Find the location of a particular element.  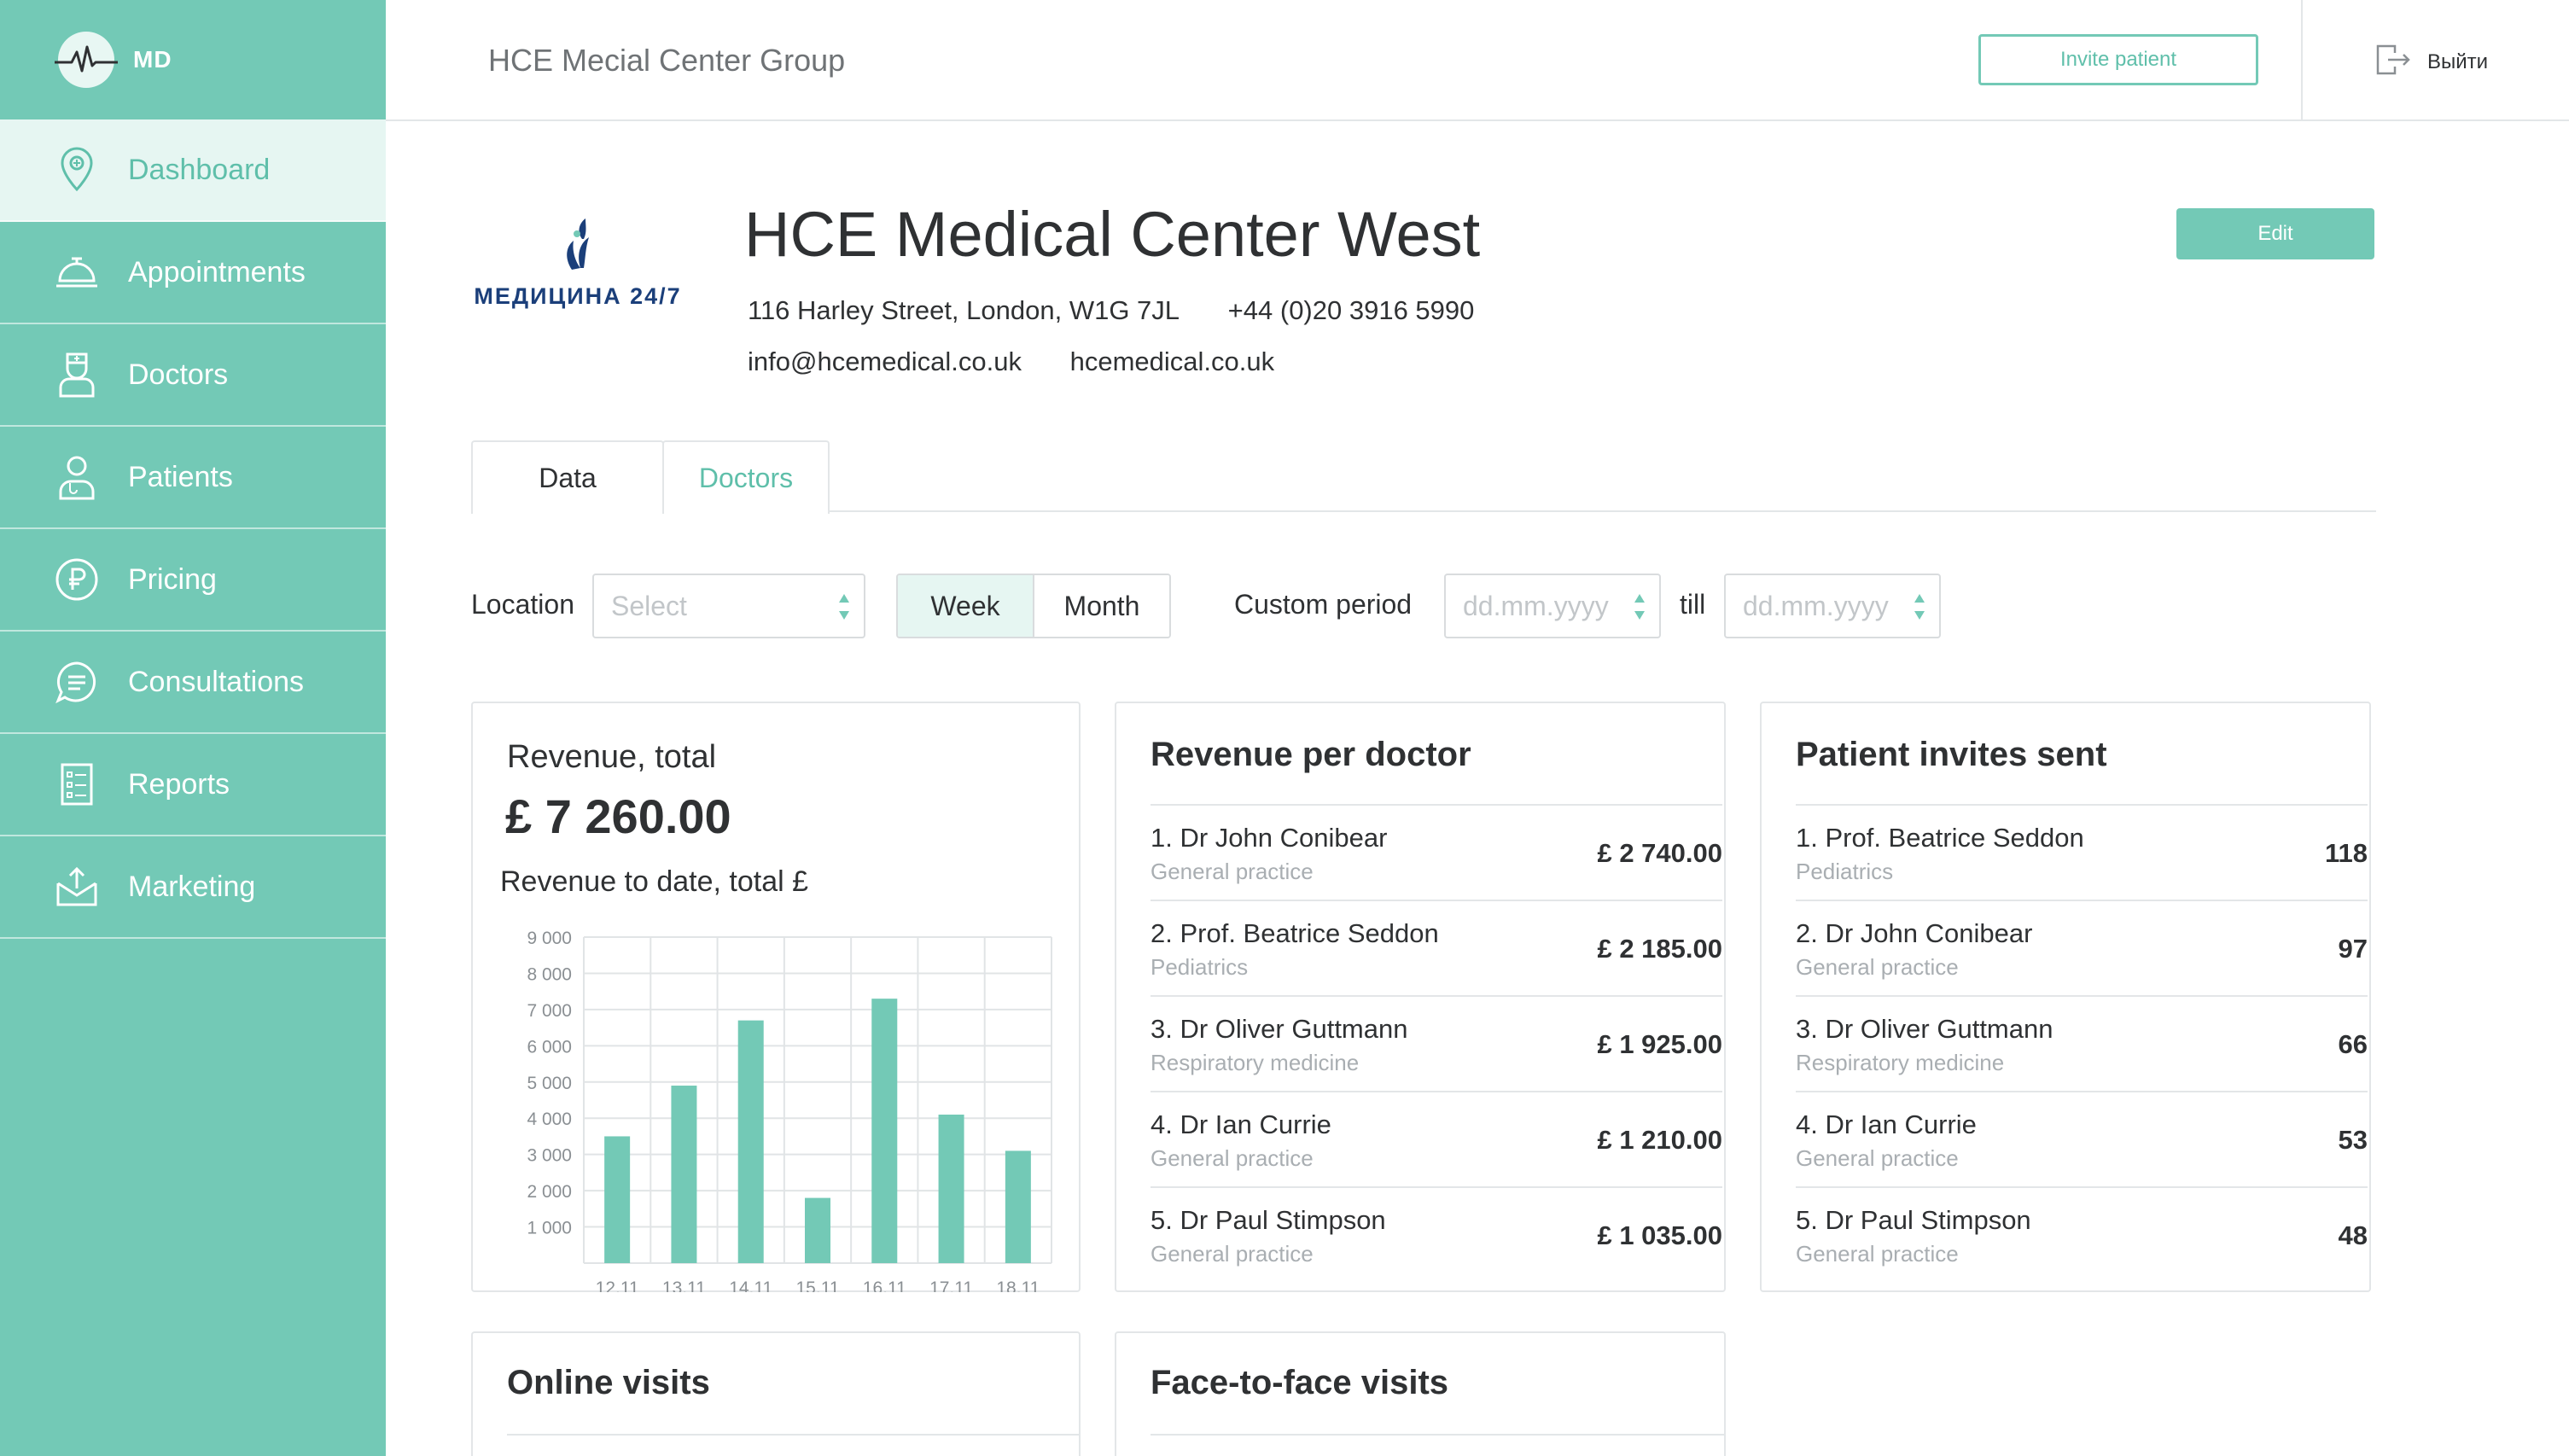

y-tick-label: 5 000 is located at coordinates (549, 1083).